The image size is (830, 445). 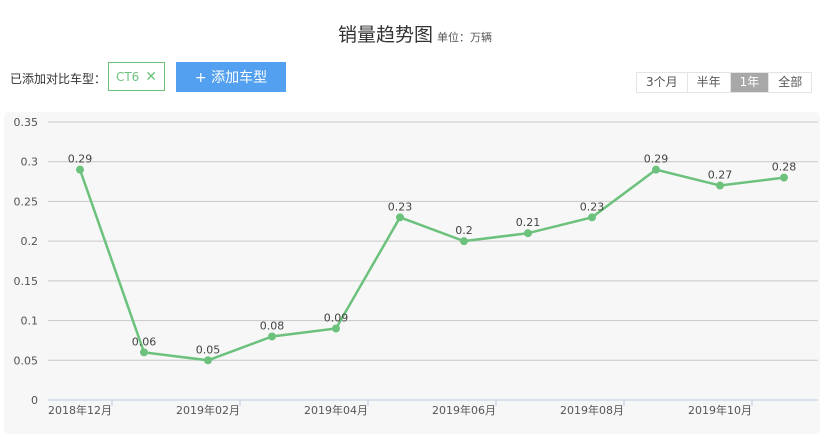 What do you see at coordinates (34, 400) in the screenshot?
I see `y-tick-label: 0` at bounding box center [34, 400].